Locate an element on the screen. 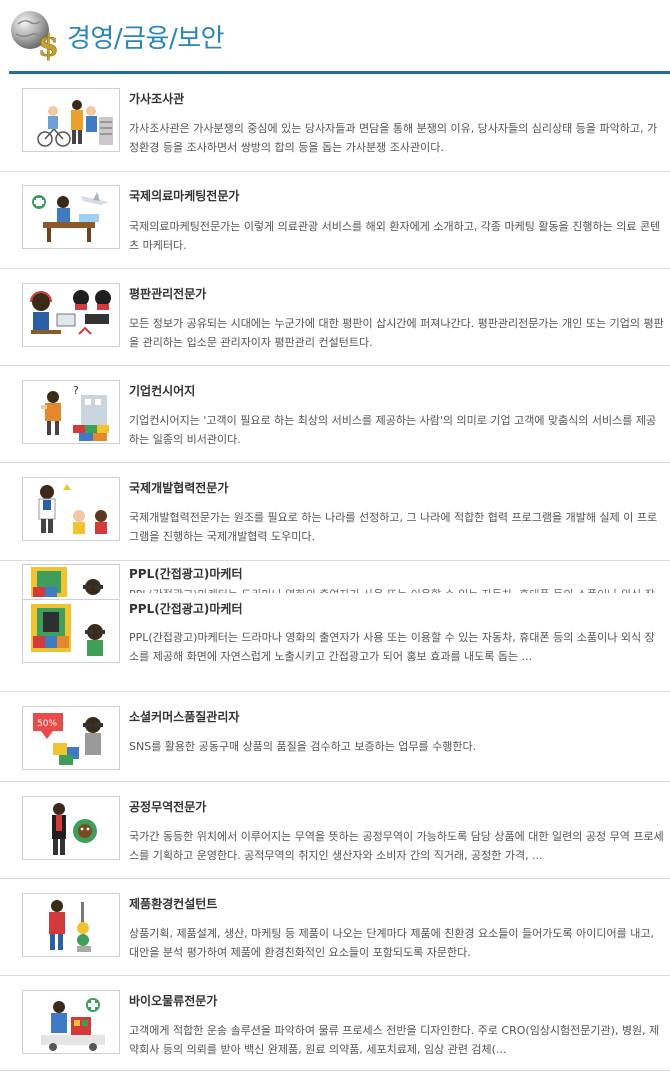 The height and width of the screenshot is (1078, 670). item-title: 바이오물류전문가 is located at coordinates (173, 1000).